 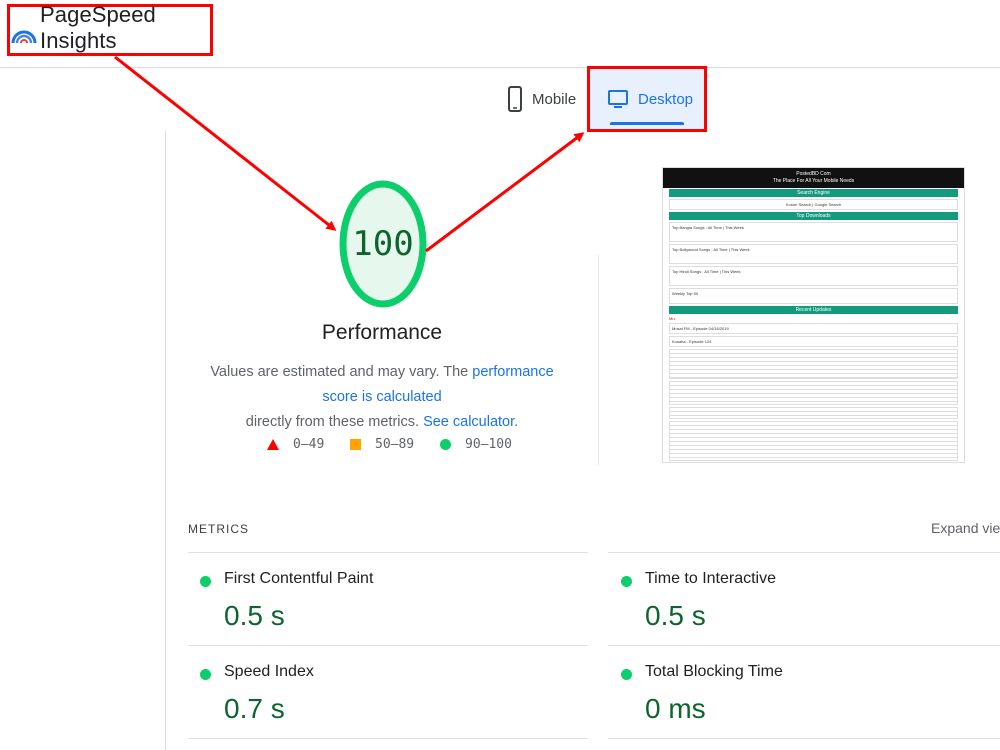 I want to click on desc-text: directly from these metrics., so click(x=334, y=422).